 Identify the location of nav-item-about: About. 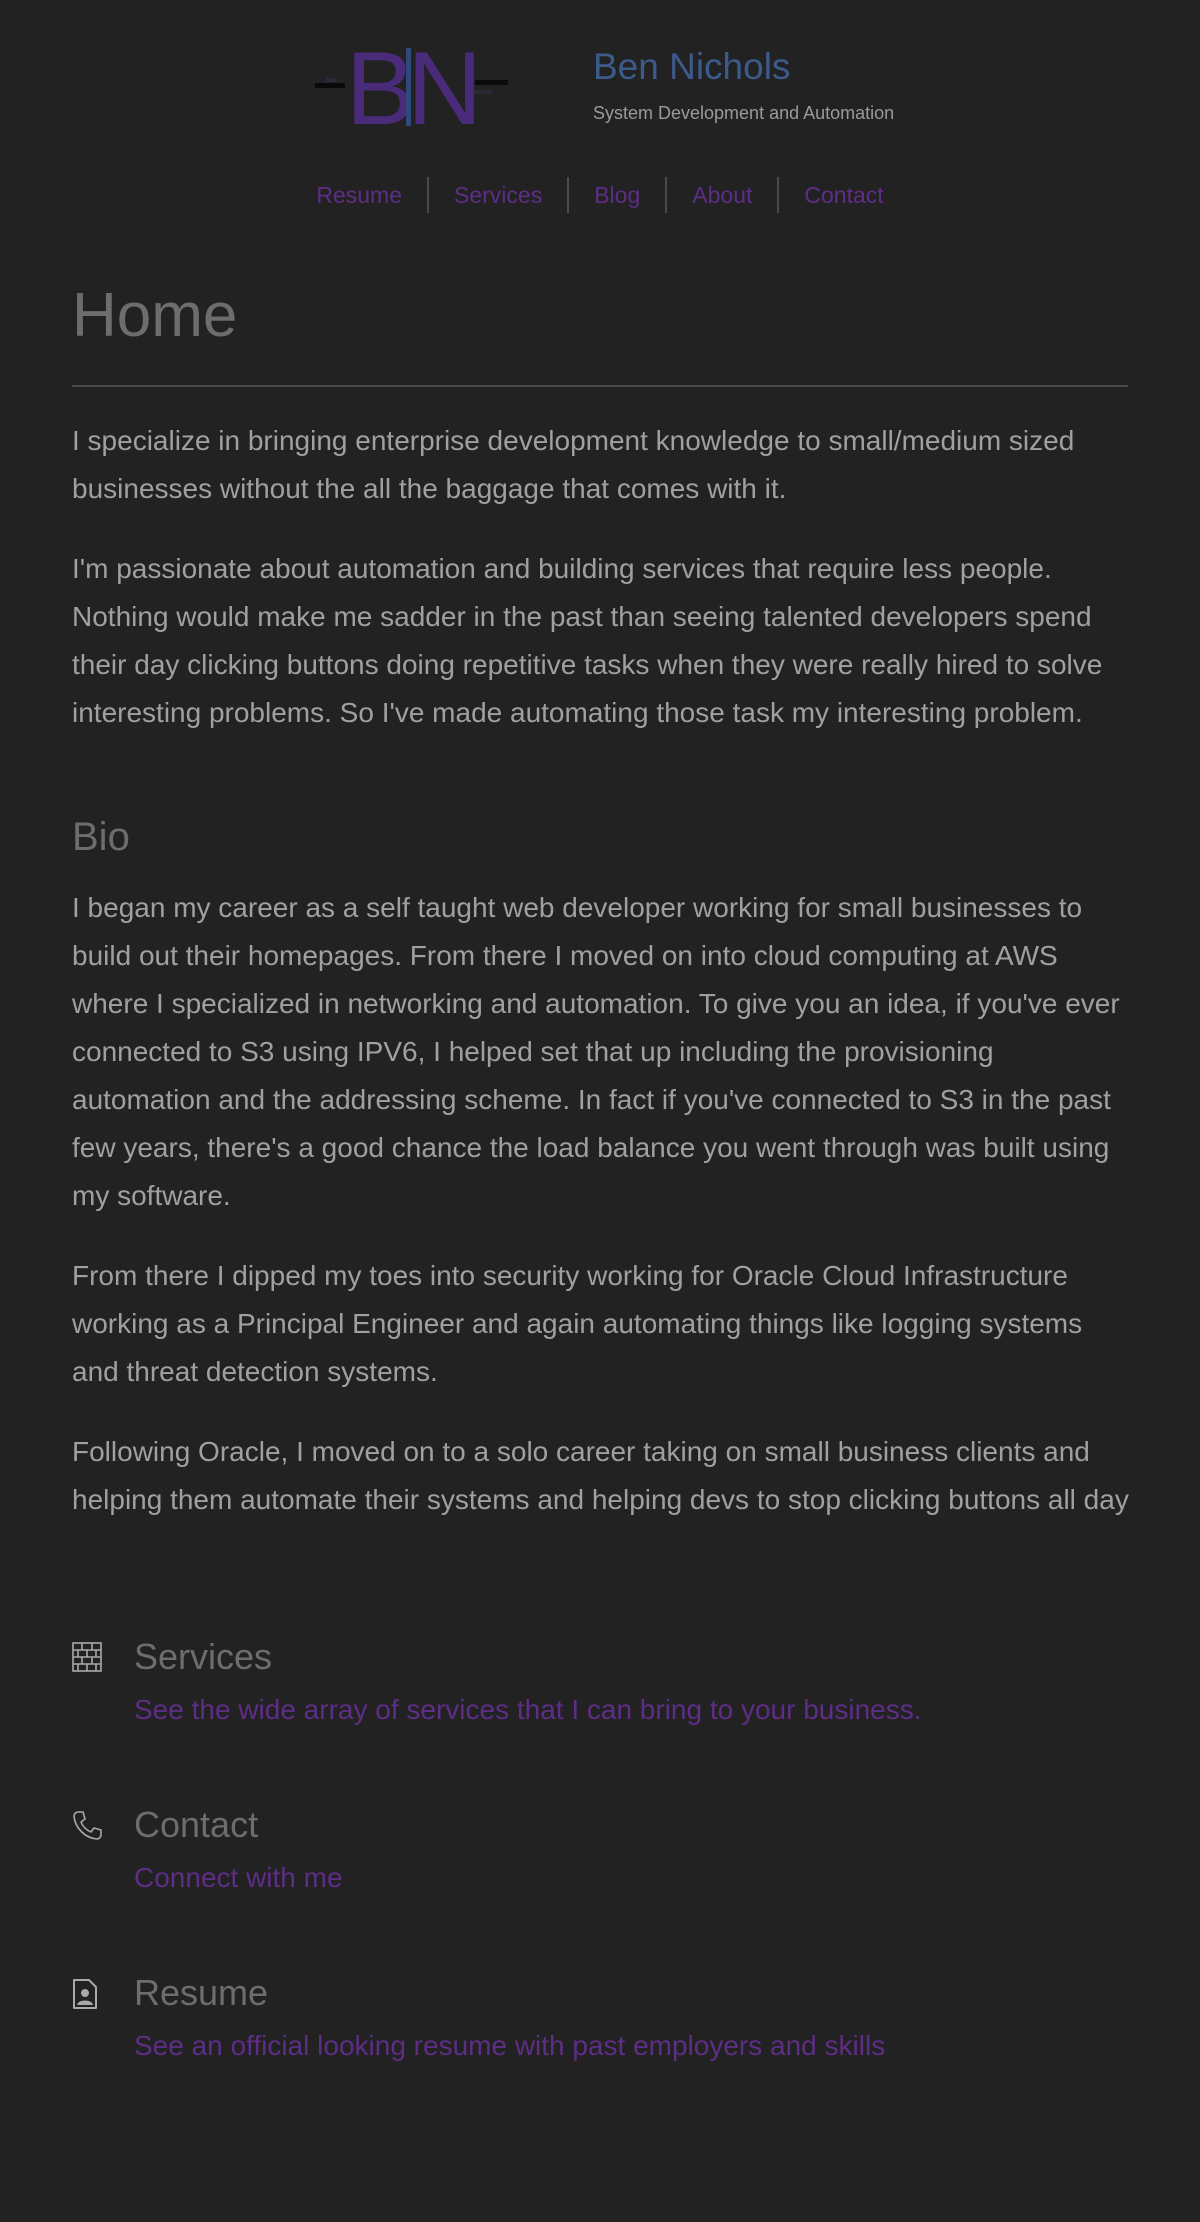
(723, 195).